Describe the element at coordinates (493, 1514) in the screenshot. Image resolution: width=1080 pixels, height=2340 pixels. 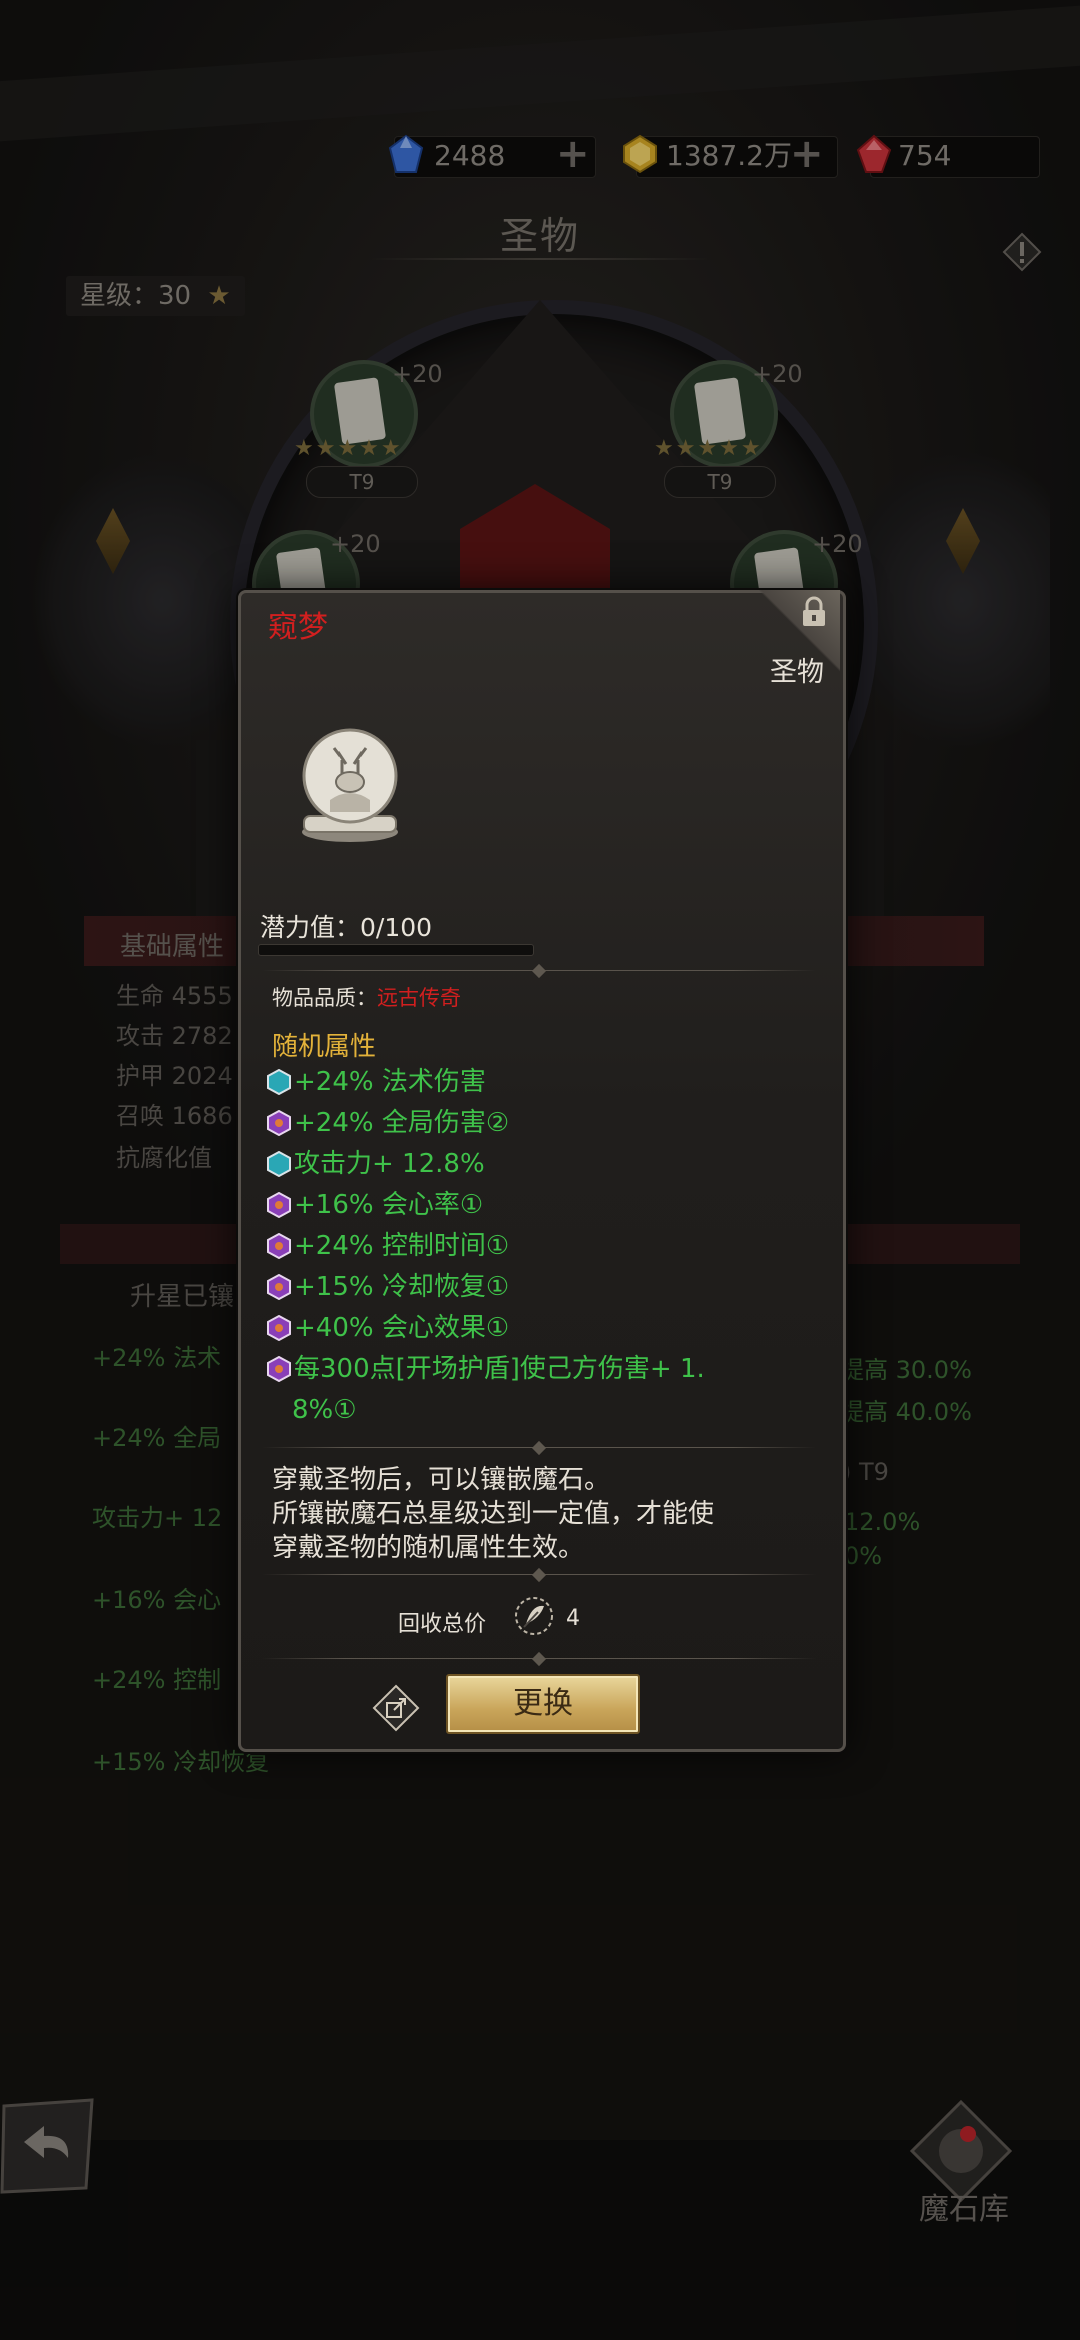
I see `description-line: 所镶嵌魔石总星级达到一定值，才能使` at that location.